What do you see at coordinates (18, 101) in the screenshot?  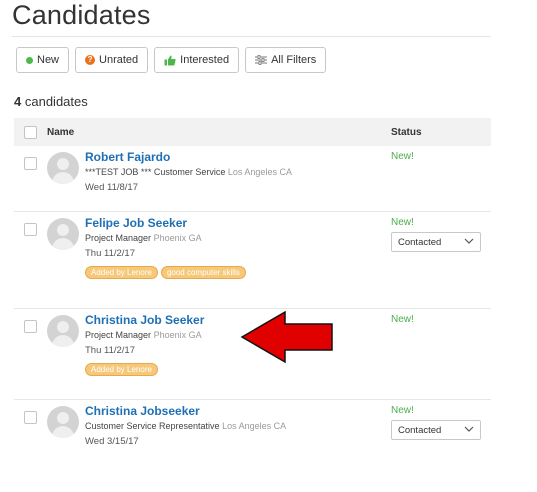 I see `candidate-count-number: 4` at bounding box center [18, 101].